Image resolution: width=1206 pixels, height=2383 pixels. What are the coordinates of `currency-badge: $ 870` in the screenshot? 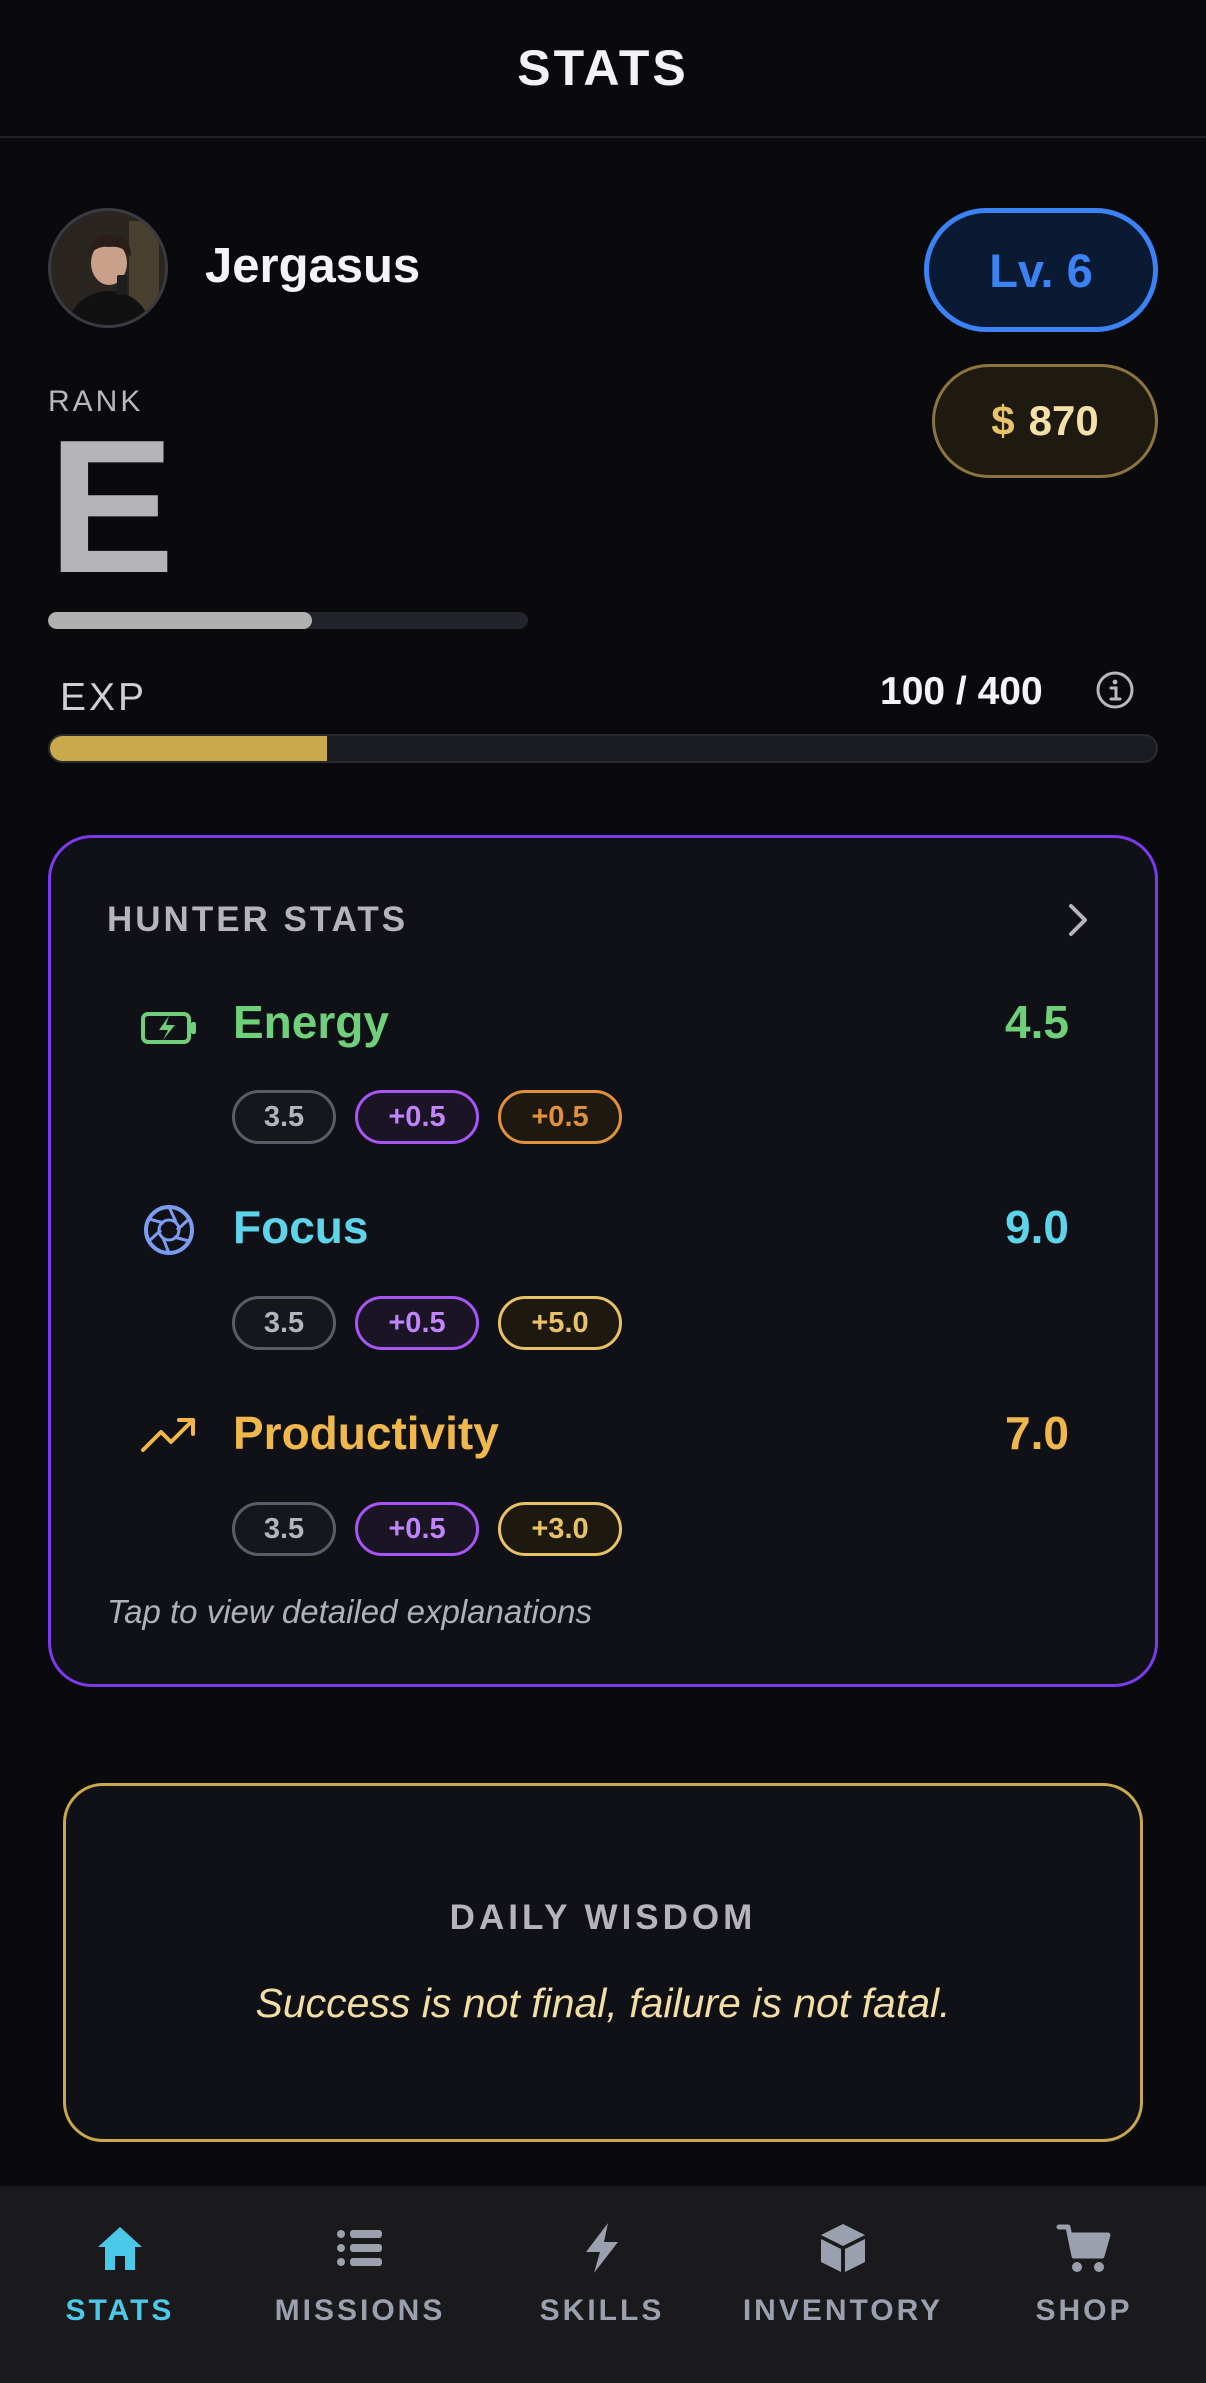 It's located at (1045, 421).